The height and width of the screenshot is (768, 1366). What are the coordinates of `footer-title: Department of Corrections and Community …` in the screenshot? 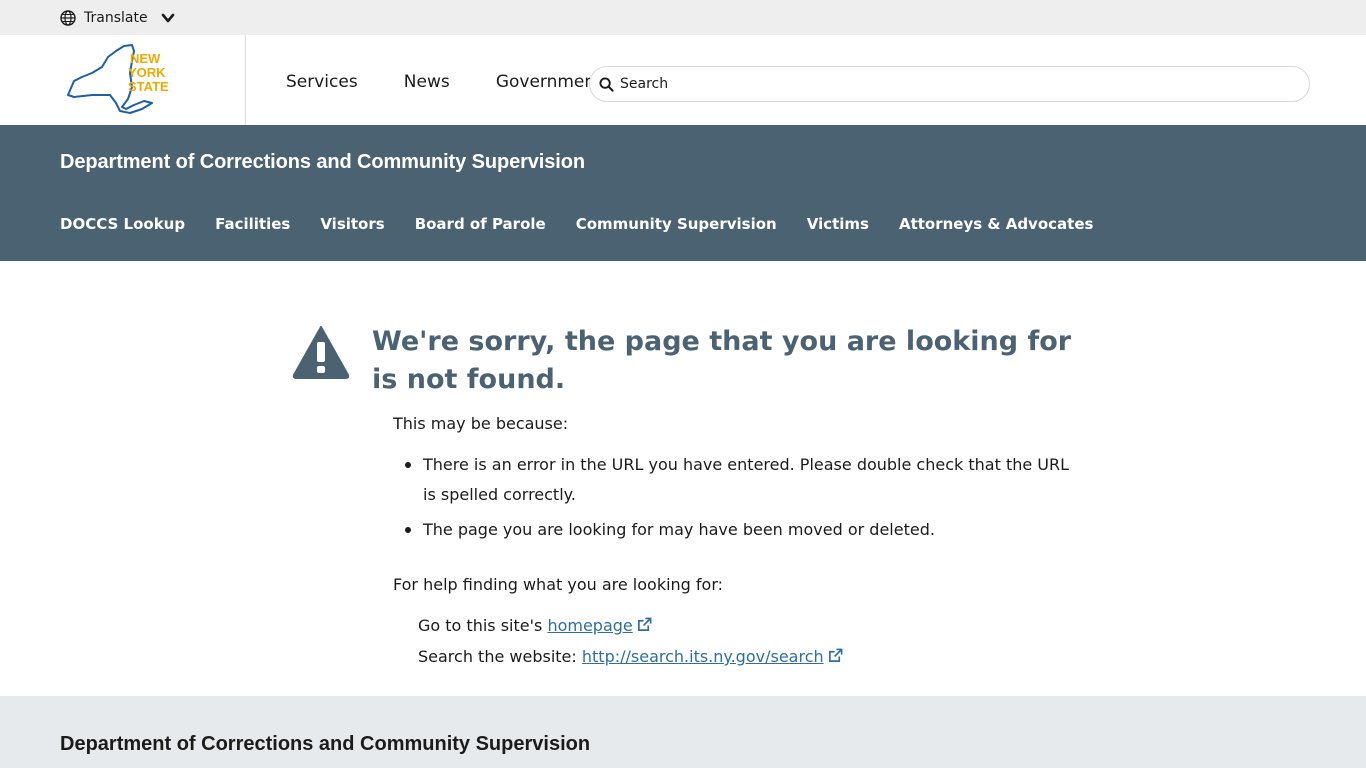 It's located at (325, 744).